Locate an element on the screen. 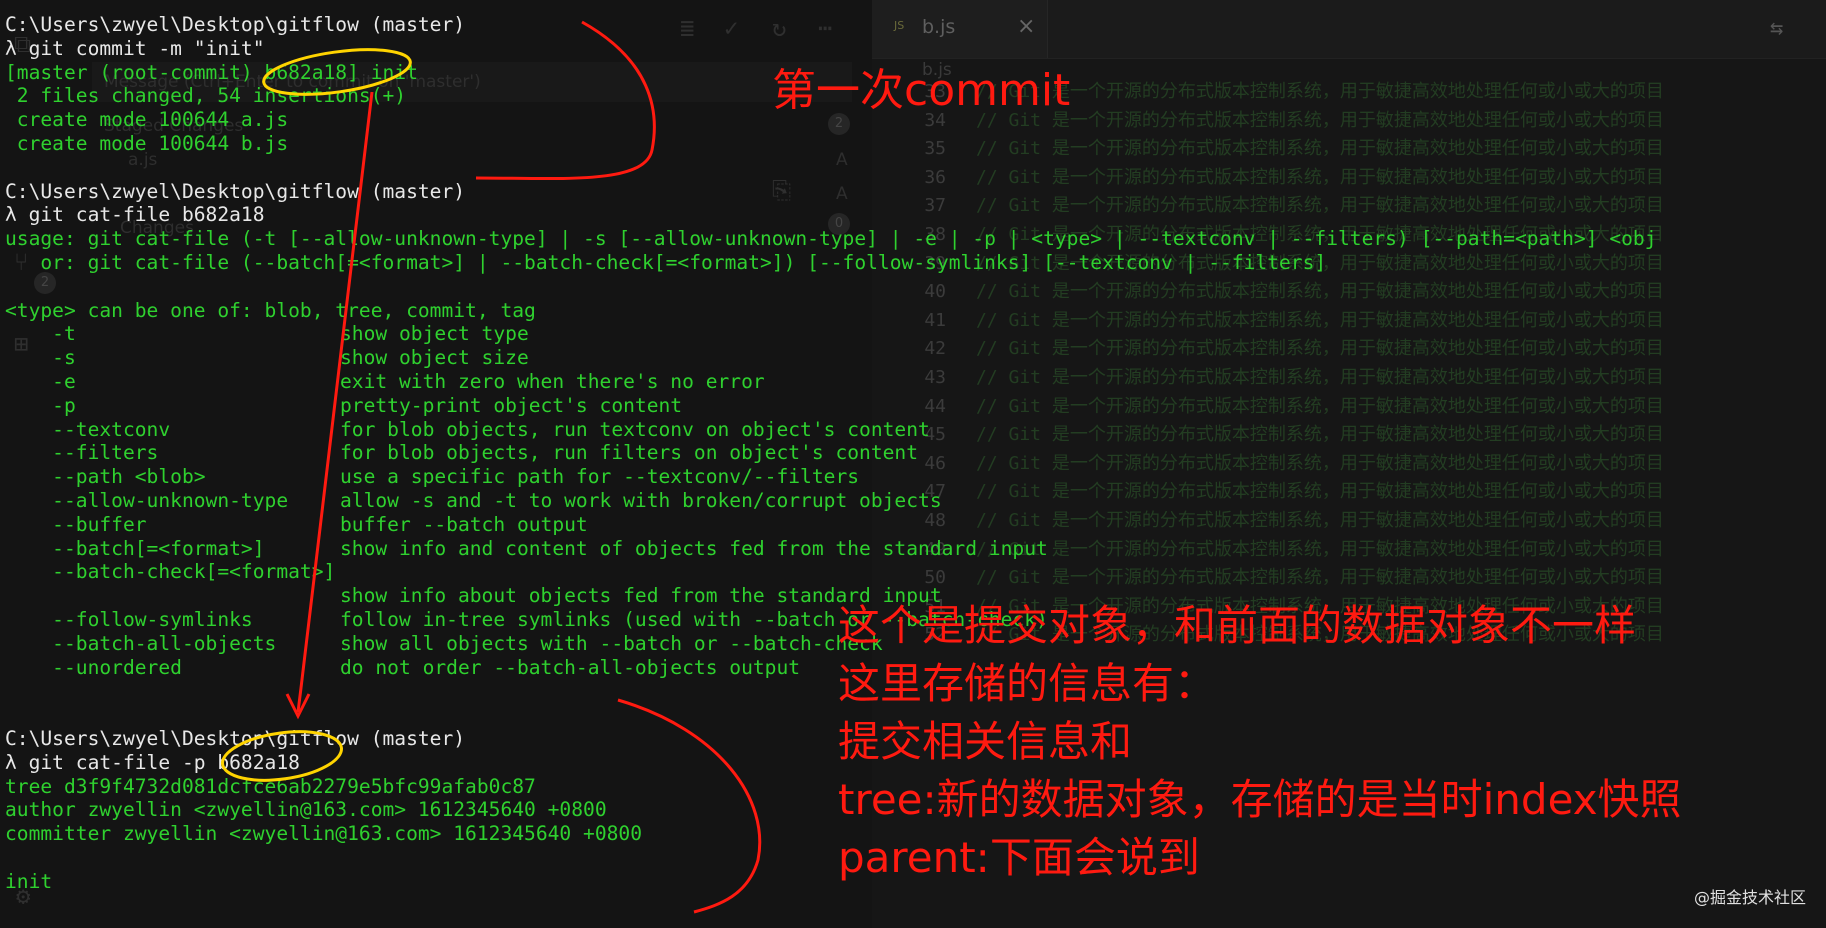 The width and height of the screenshot is (1826, 928). terminal-text: λ git commit -m "init" is located at coordinates (135, 48).